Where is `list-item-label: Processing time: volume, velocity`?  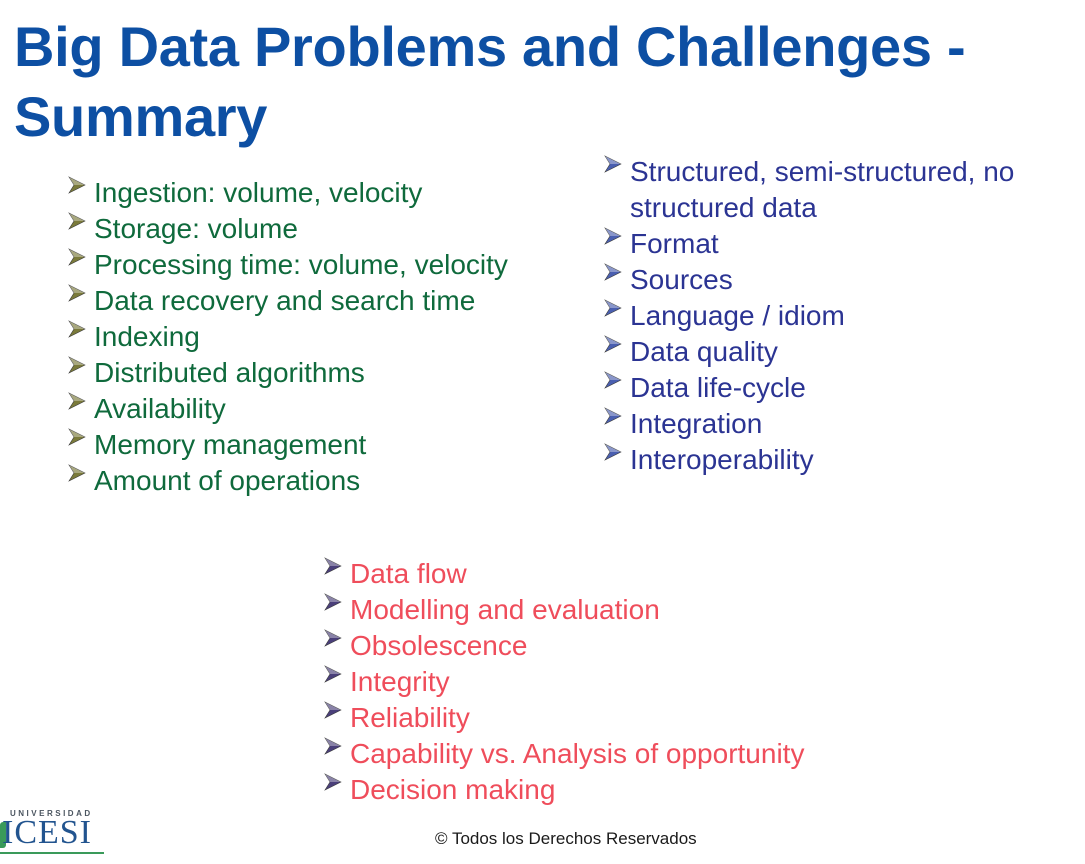
list-item-label: Processing time: volume, velocity is located at coordinates (301, 264).